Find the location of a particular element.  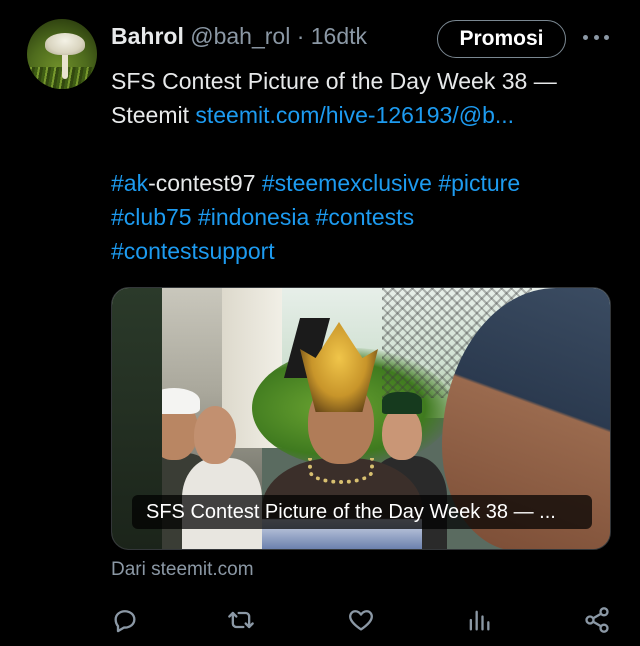

tweet-text-prefix: Steemit is located at coordinates (153, 115).